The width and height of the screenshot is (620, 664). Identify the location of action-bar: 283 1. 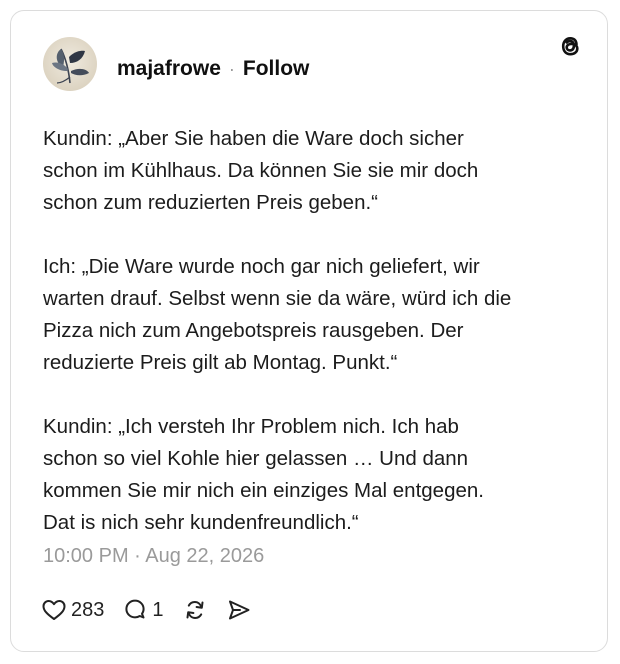
(155, 610).